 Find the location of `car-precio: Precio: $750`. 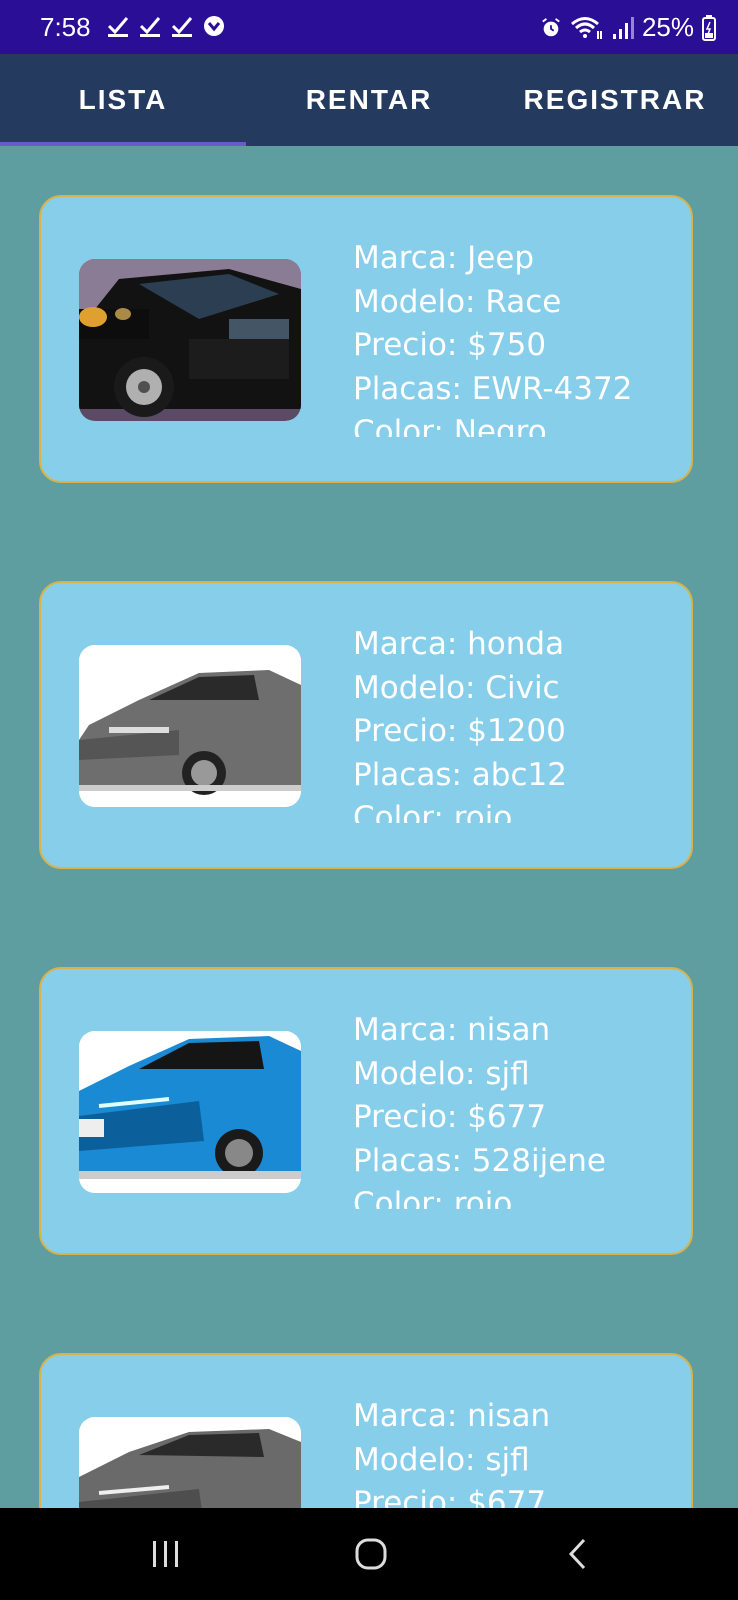

car-precio: Precio: $750 is located at coordinates (450, 345).